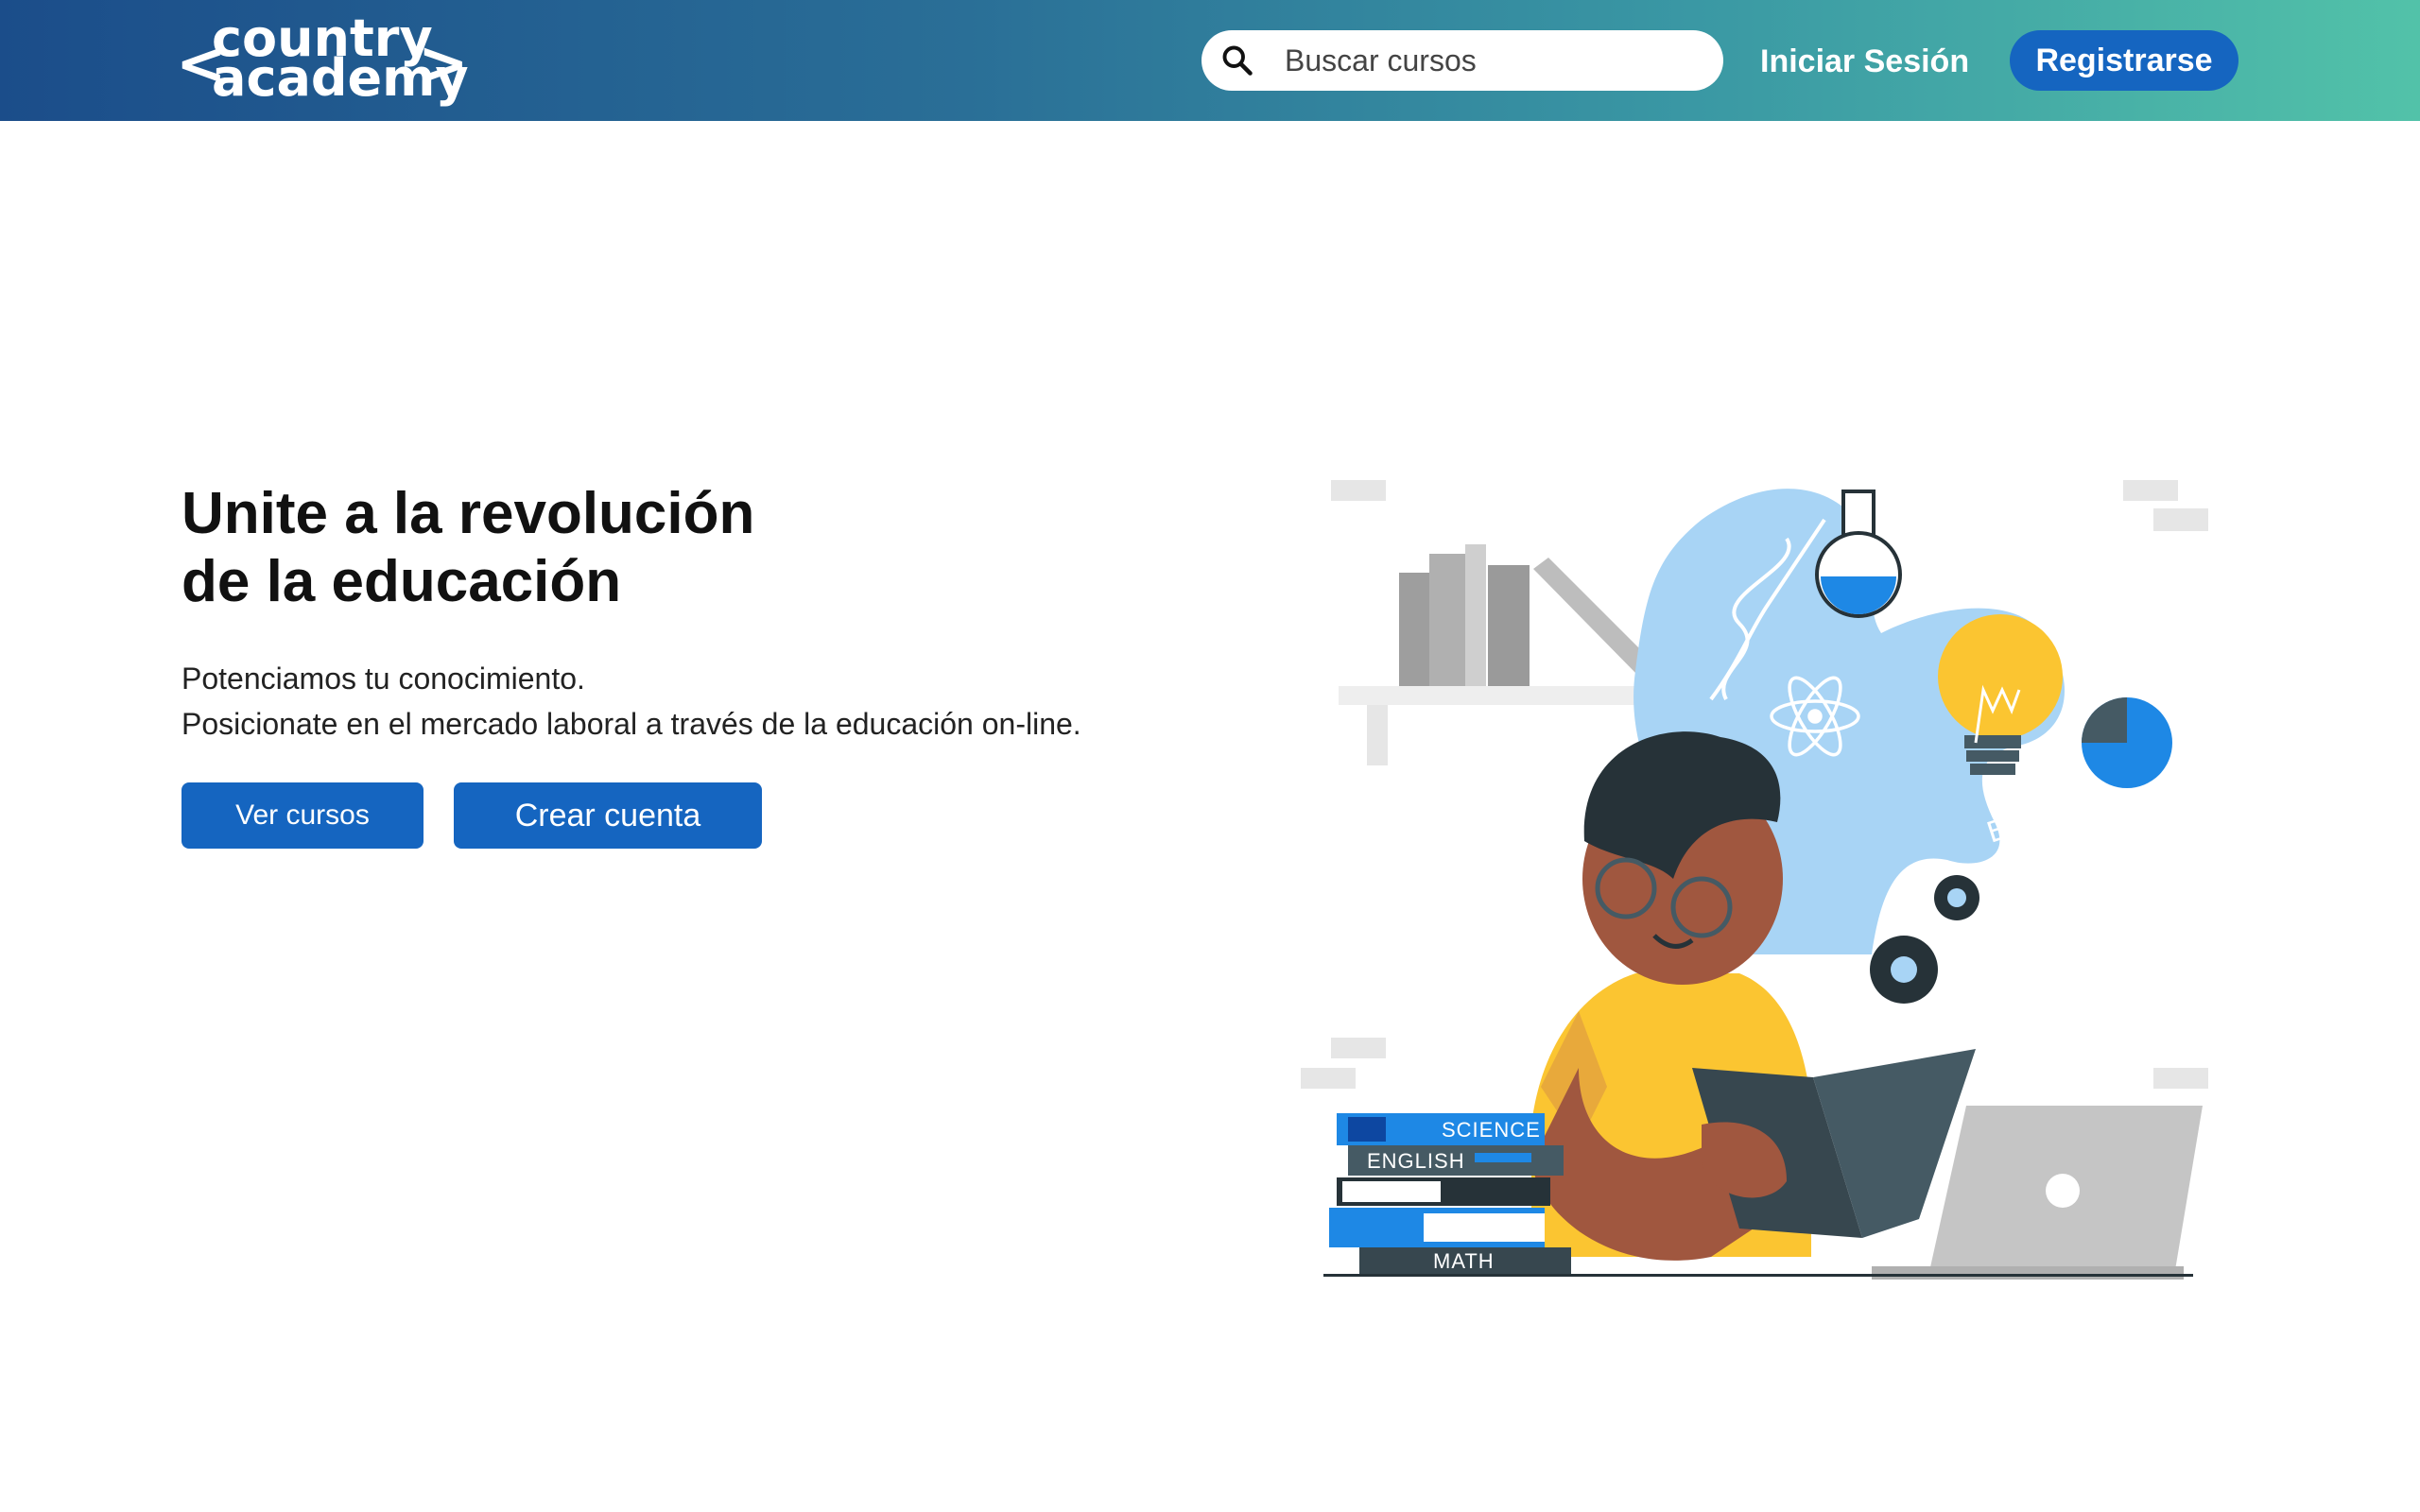  I want to click on hero-title-line-1: Unite a la revolución, so click(469, 513).